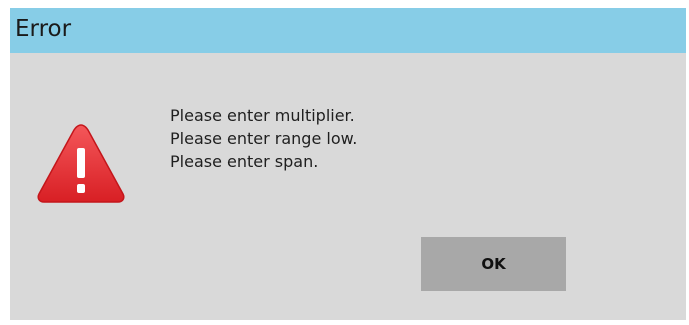  I want to click on message-line-span: Please enter span., so click(244, 161).